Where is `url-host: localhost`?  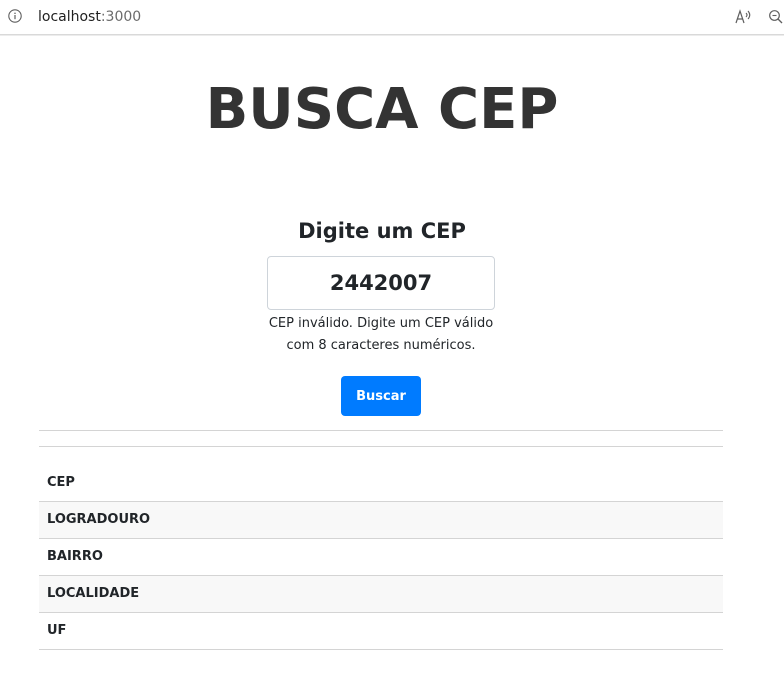
url-host: localhost is located at coordinates (69, 17).